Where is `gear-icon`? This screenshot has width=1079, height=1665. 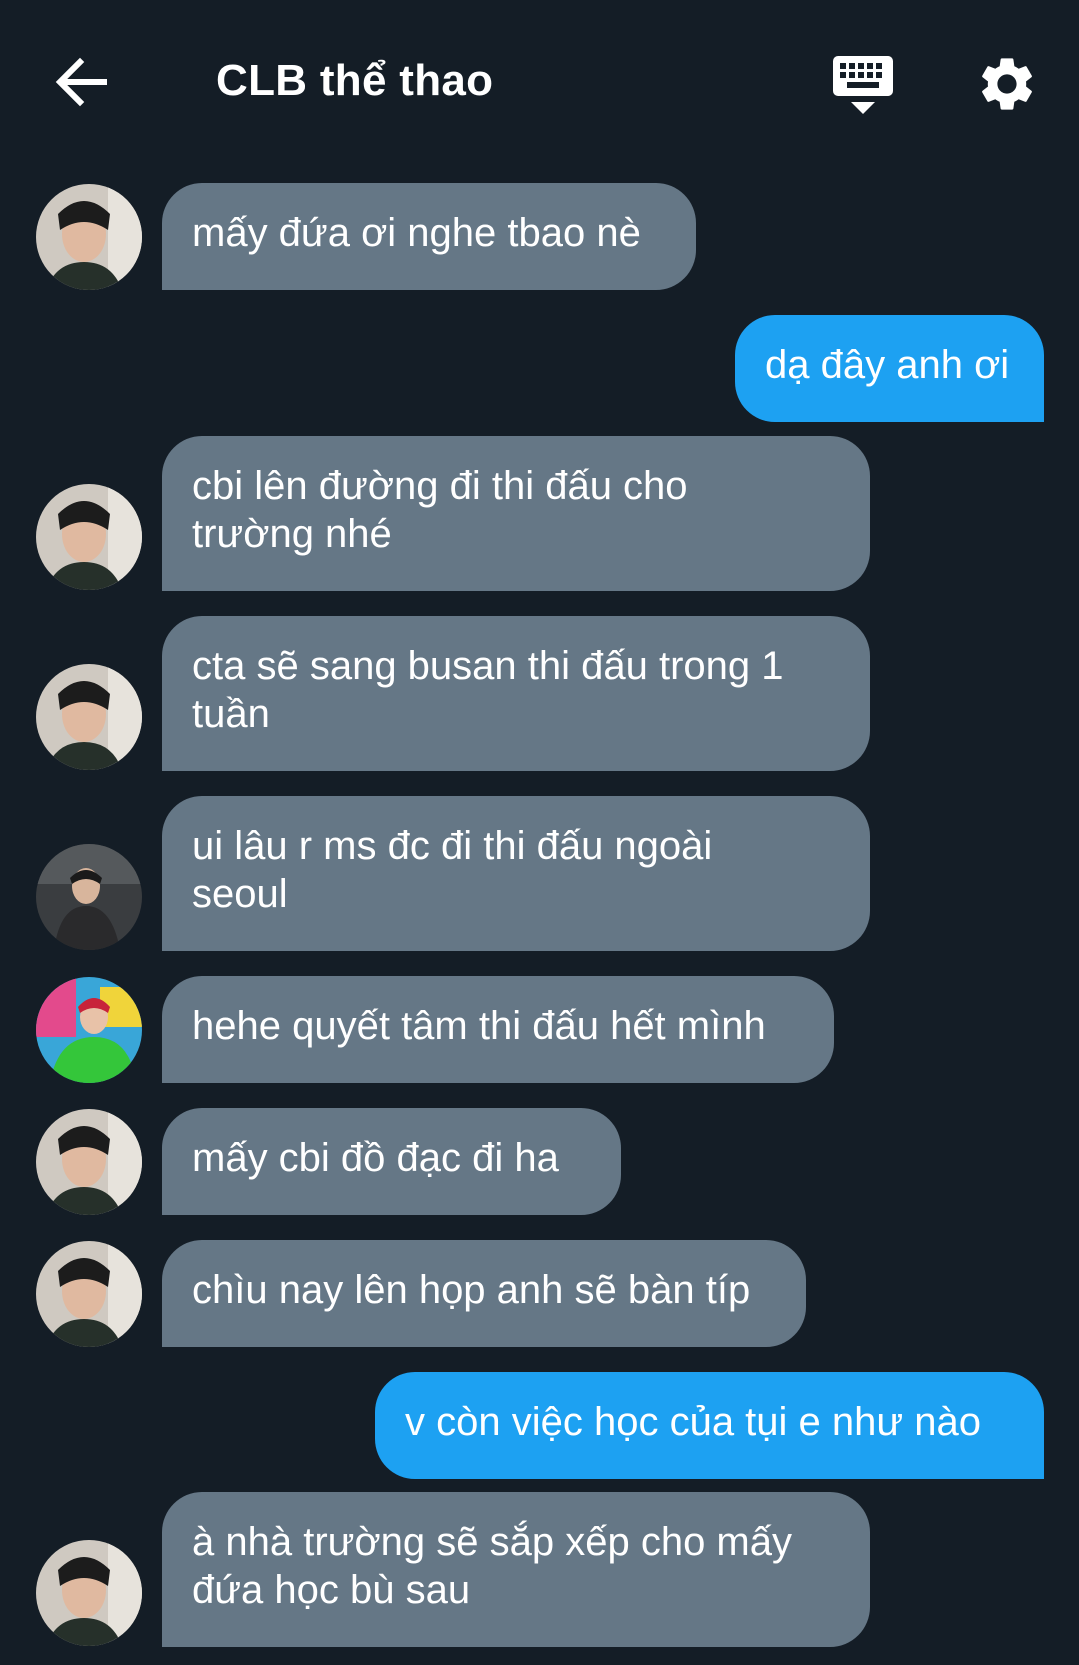
gear-icon is located at coordinates (1007, 84).